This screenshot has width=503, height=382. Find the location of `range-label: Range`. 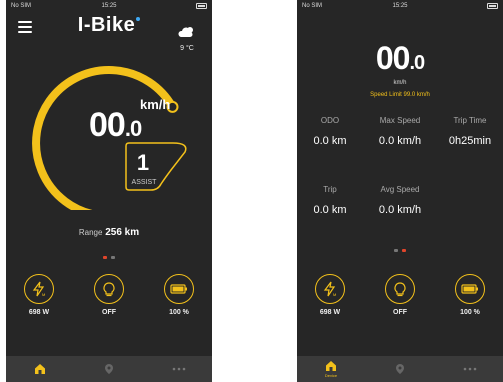

range-label: Range is located at coordinates (90, 232).